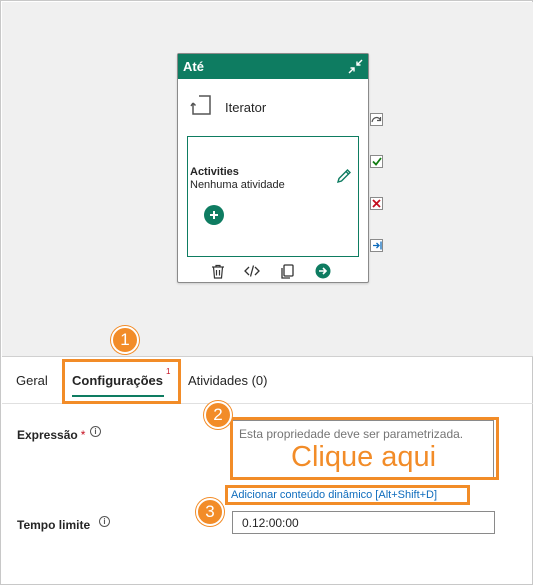  I want to click on pencil-icon, so click(344, 176).